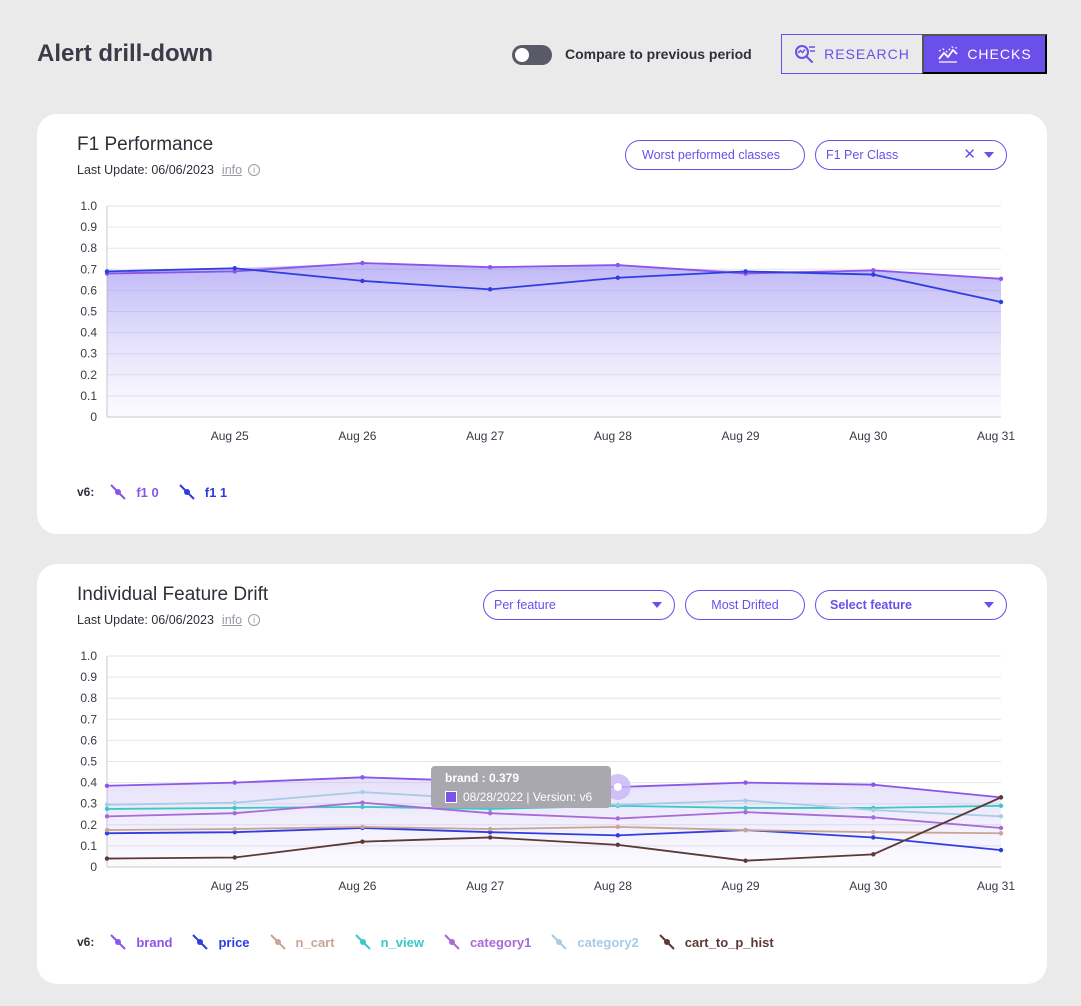  Describe the element at coordinates (617, 787) in the screenshot. I see `hover-point` at that location.